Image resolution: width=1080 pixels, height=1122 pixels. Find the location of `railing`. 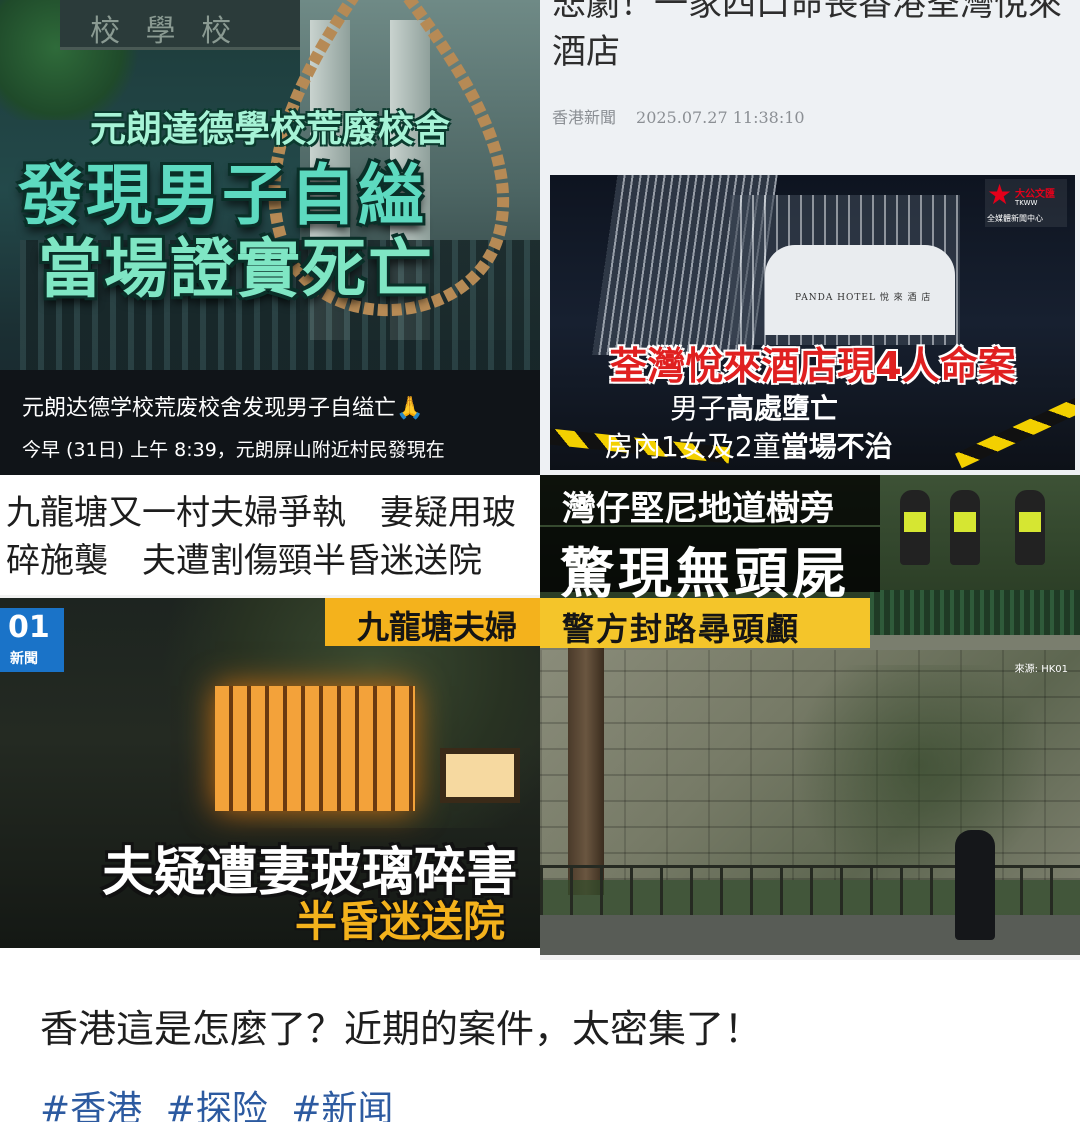

railing is located at coordinates (810, 890).